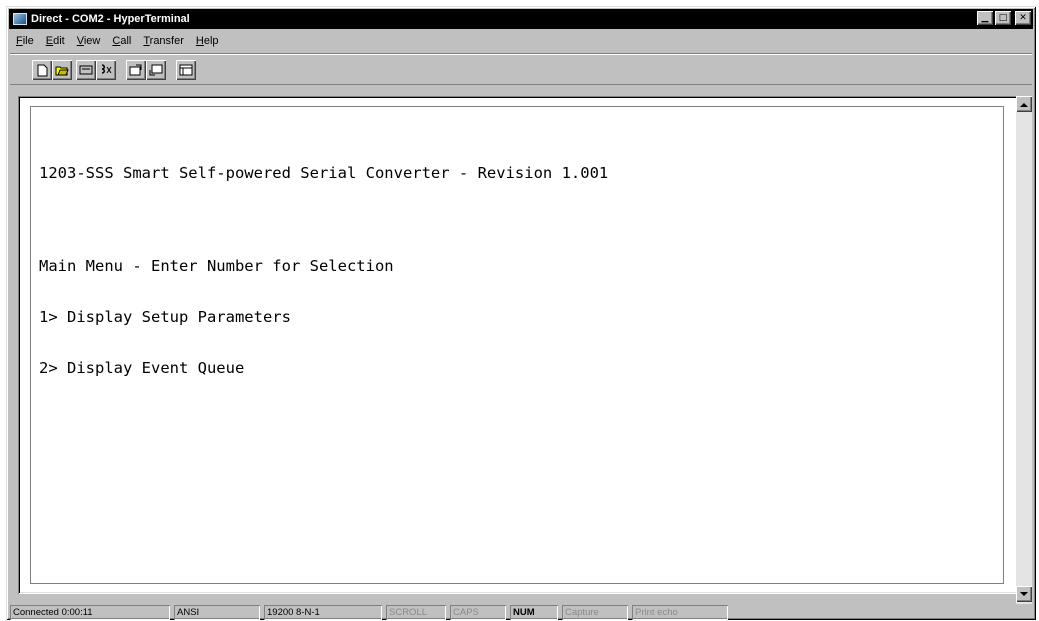 This screenshot has height=621, width=1039. Describe the element at coordinates (55, 41) in the screenshot. I see `menu-edit: Edit` at that location.